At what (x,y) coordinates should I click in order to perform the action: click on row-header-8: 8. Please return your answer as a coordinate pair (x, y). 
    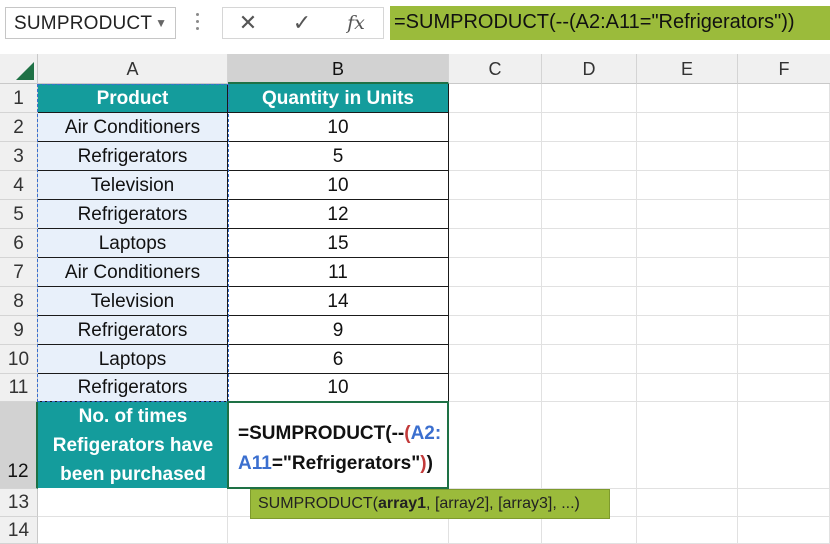
    Looking at the image, I should click on (19, 301).